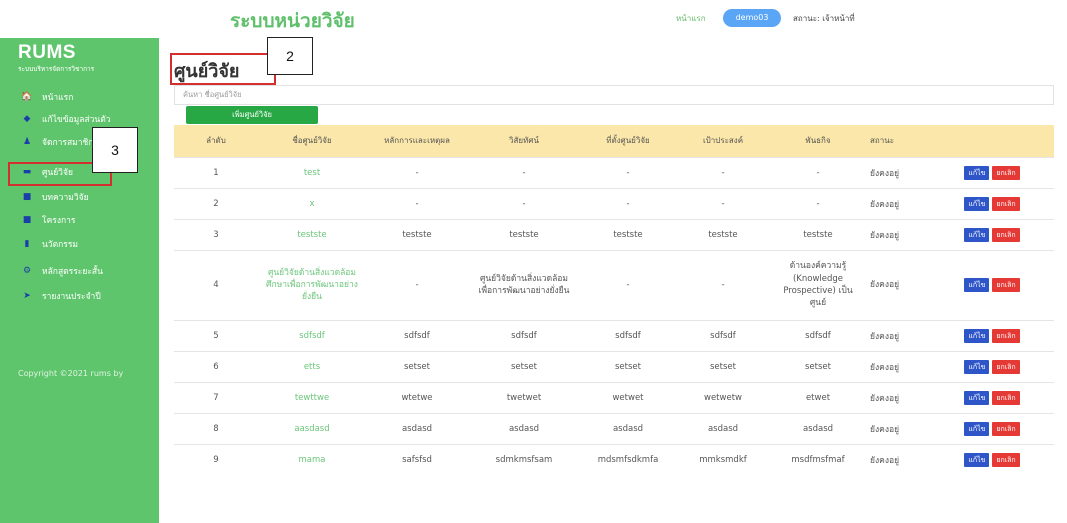 The width and height of the screenshot is (1067, 523). Describe the element at coordinates (77, 220) in the screenshot. I see `sidebar-item: ■ โครงการ` at that location.